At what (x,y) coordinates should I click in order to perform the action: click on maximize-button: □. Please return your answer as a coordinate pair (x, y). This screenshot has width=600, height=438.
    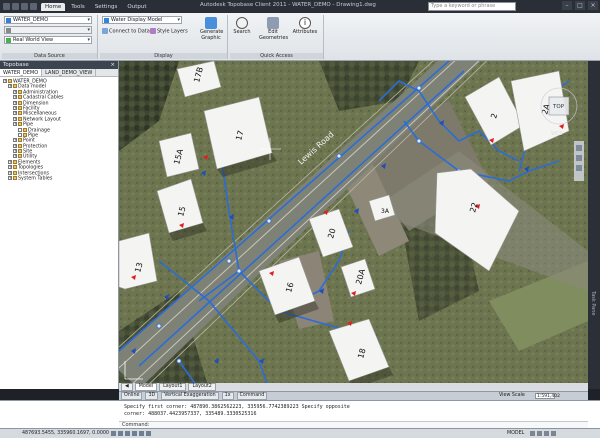
    Looking at the image, I should click on (580, 5).